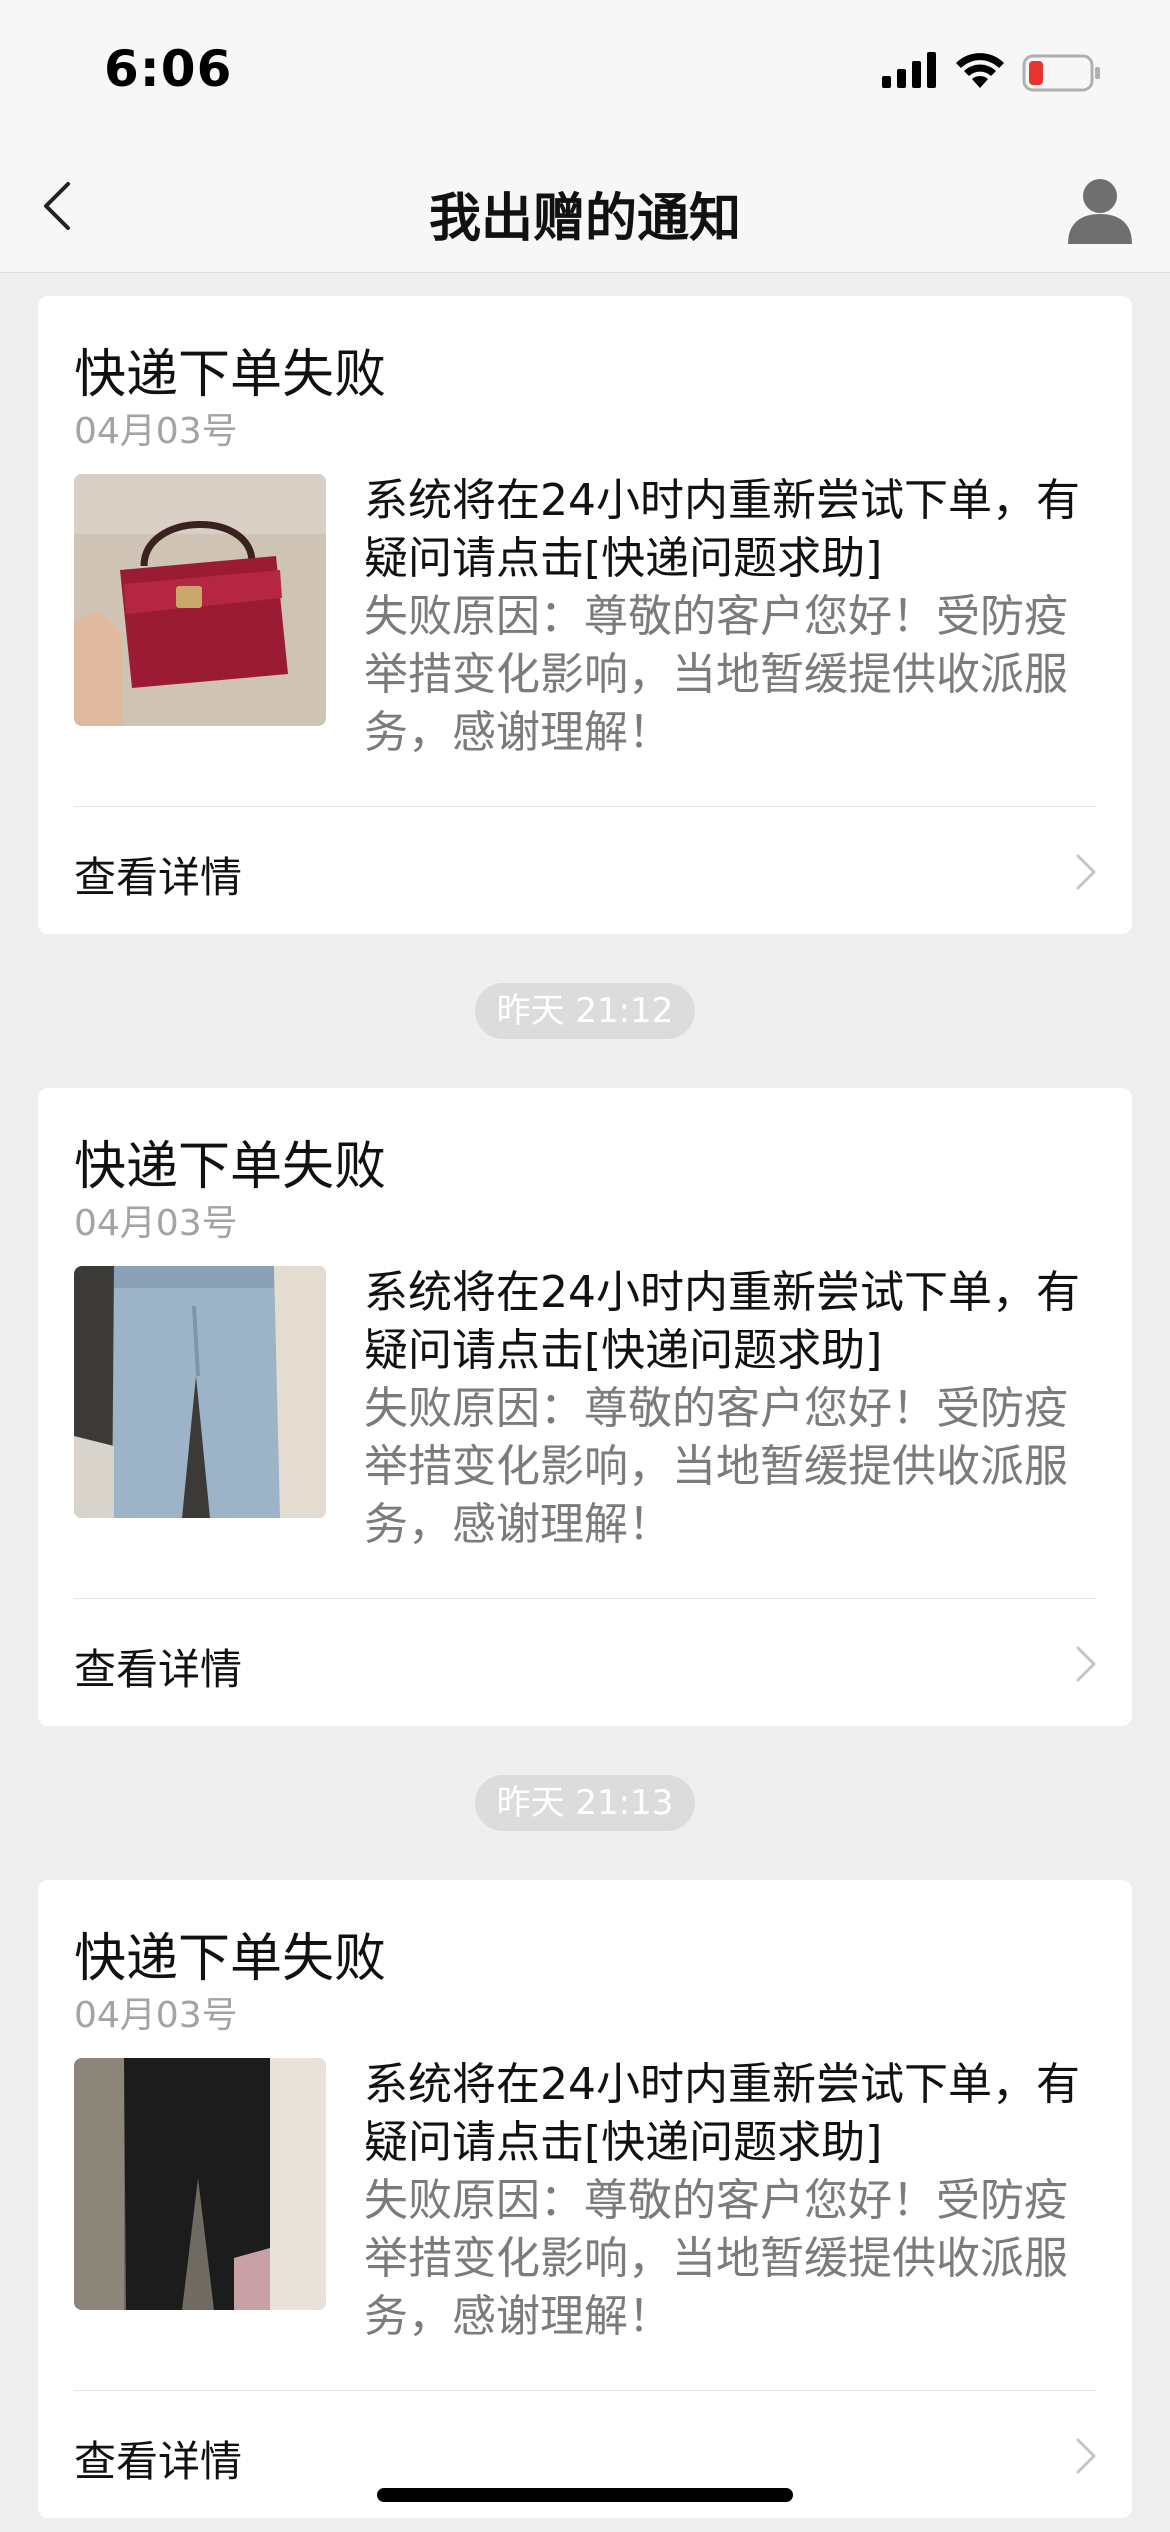 This screenshot has width=1170, height=2532. Describe the element at coordinates (1061, 73) in the screenshot. I see `battery-icon` at that location.